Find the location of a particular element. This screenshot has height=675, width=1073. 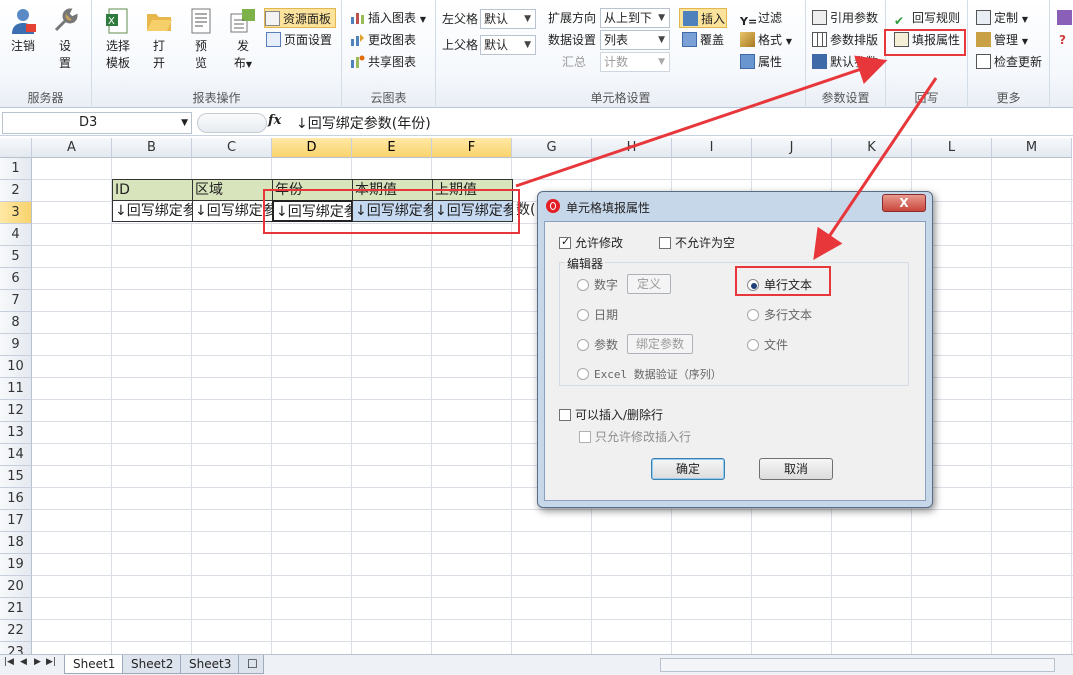

row-header-14: 14 is located at coordinates (16, 455).